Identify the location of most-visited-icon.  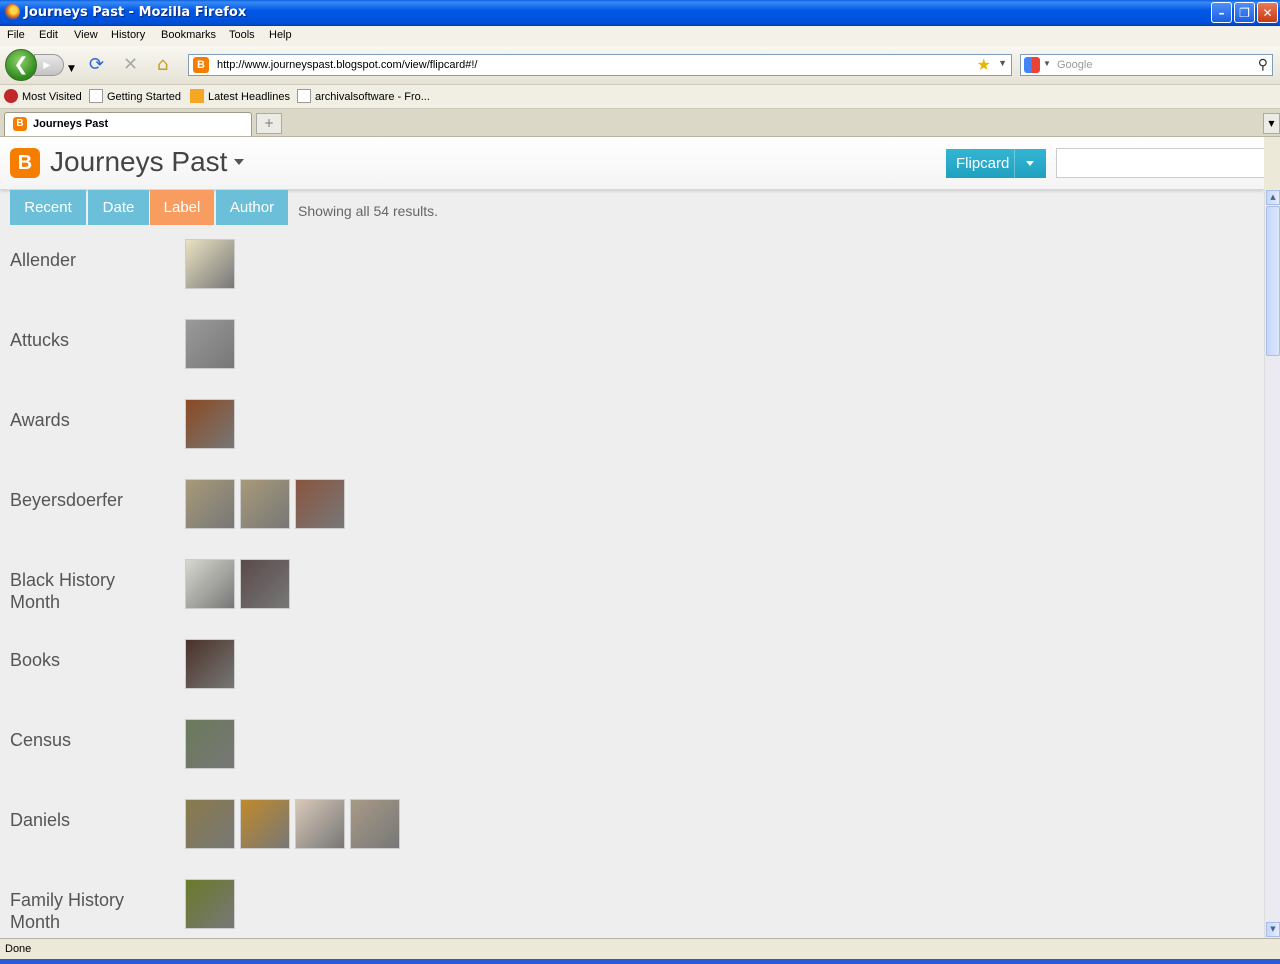
(11, 96).